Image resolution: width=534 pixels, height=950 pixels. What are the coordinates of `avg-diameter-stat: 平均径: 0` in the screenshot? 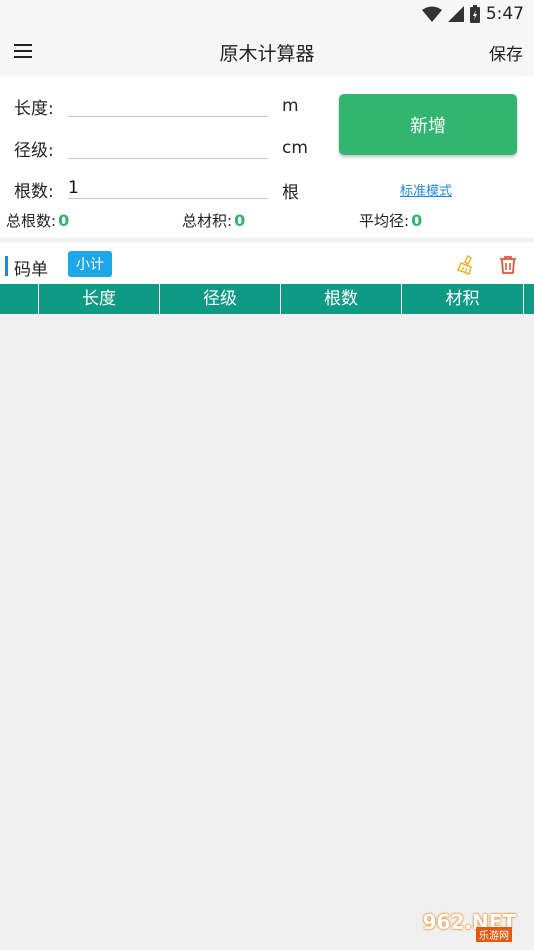 It's located at (390, 220).